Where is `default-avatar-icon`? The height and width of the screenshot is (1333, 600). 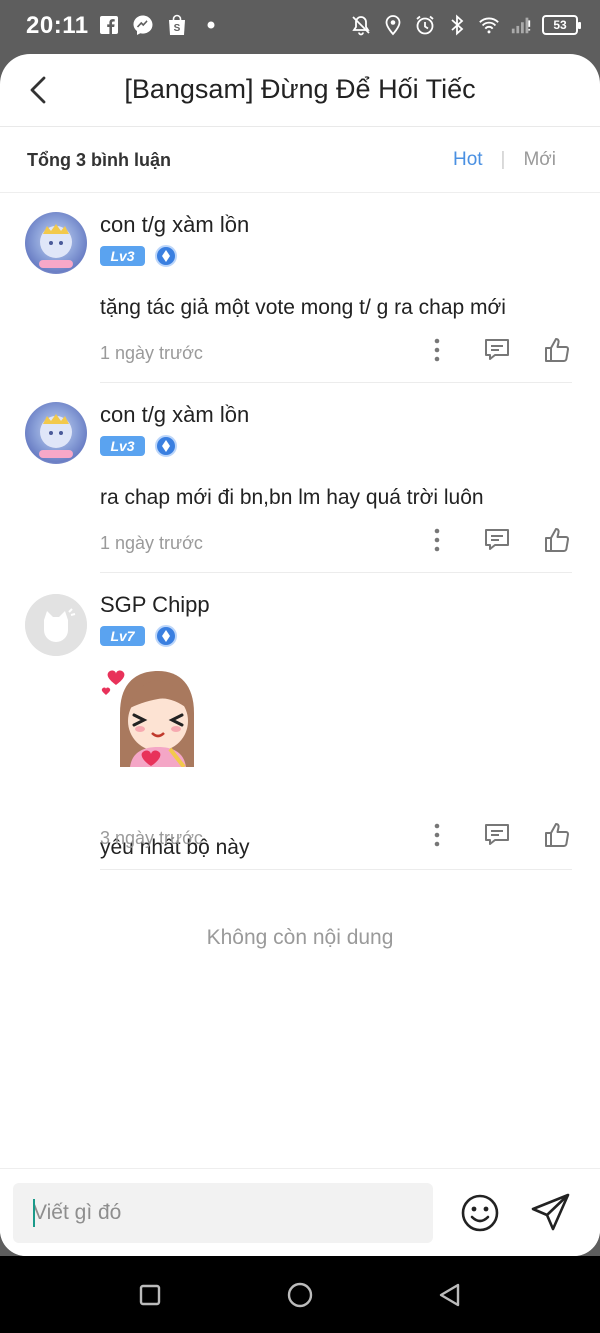
default-avatar-icon is located at coordinates (56, 625).